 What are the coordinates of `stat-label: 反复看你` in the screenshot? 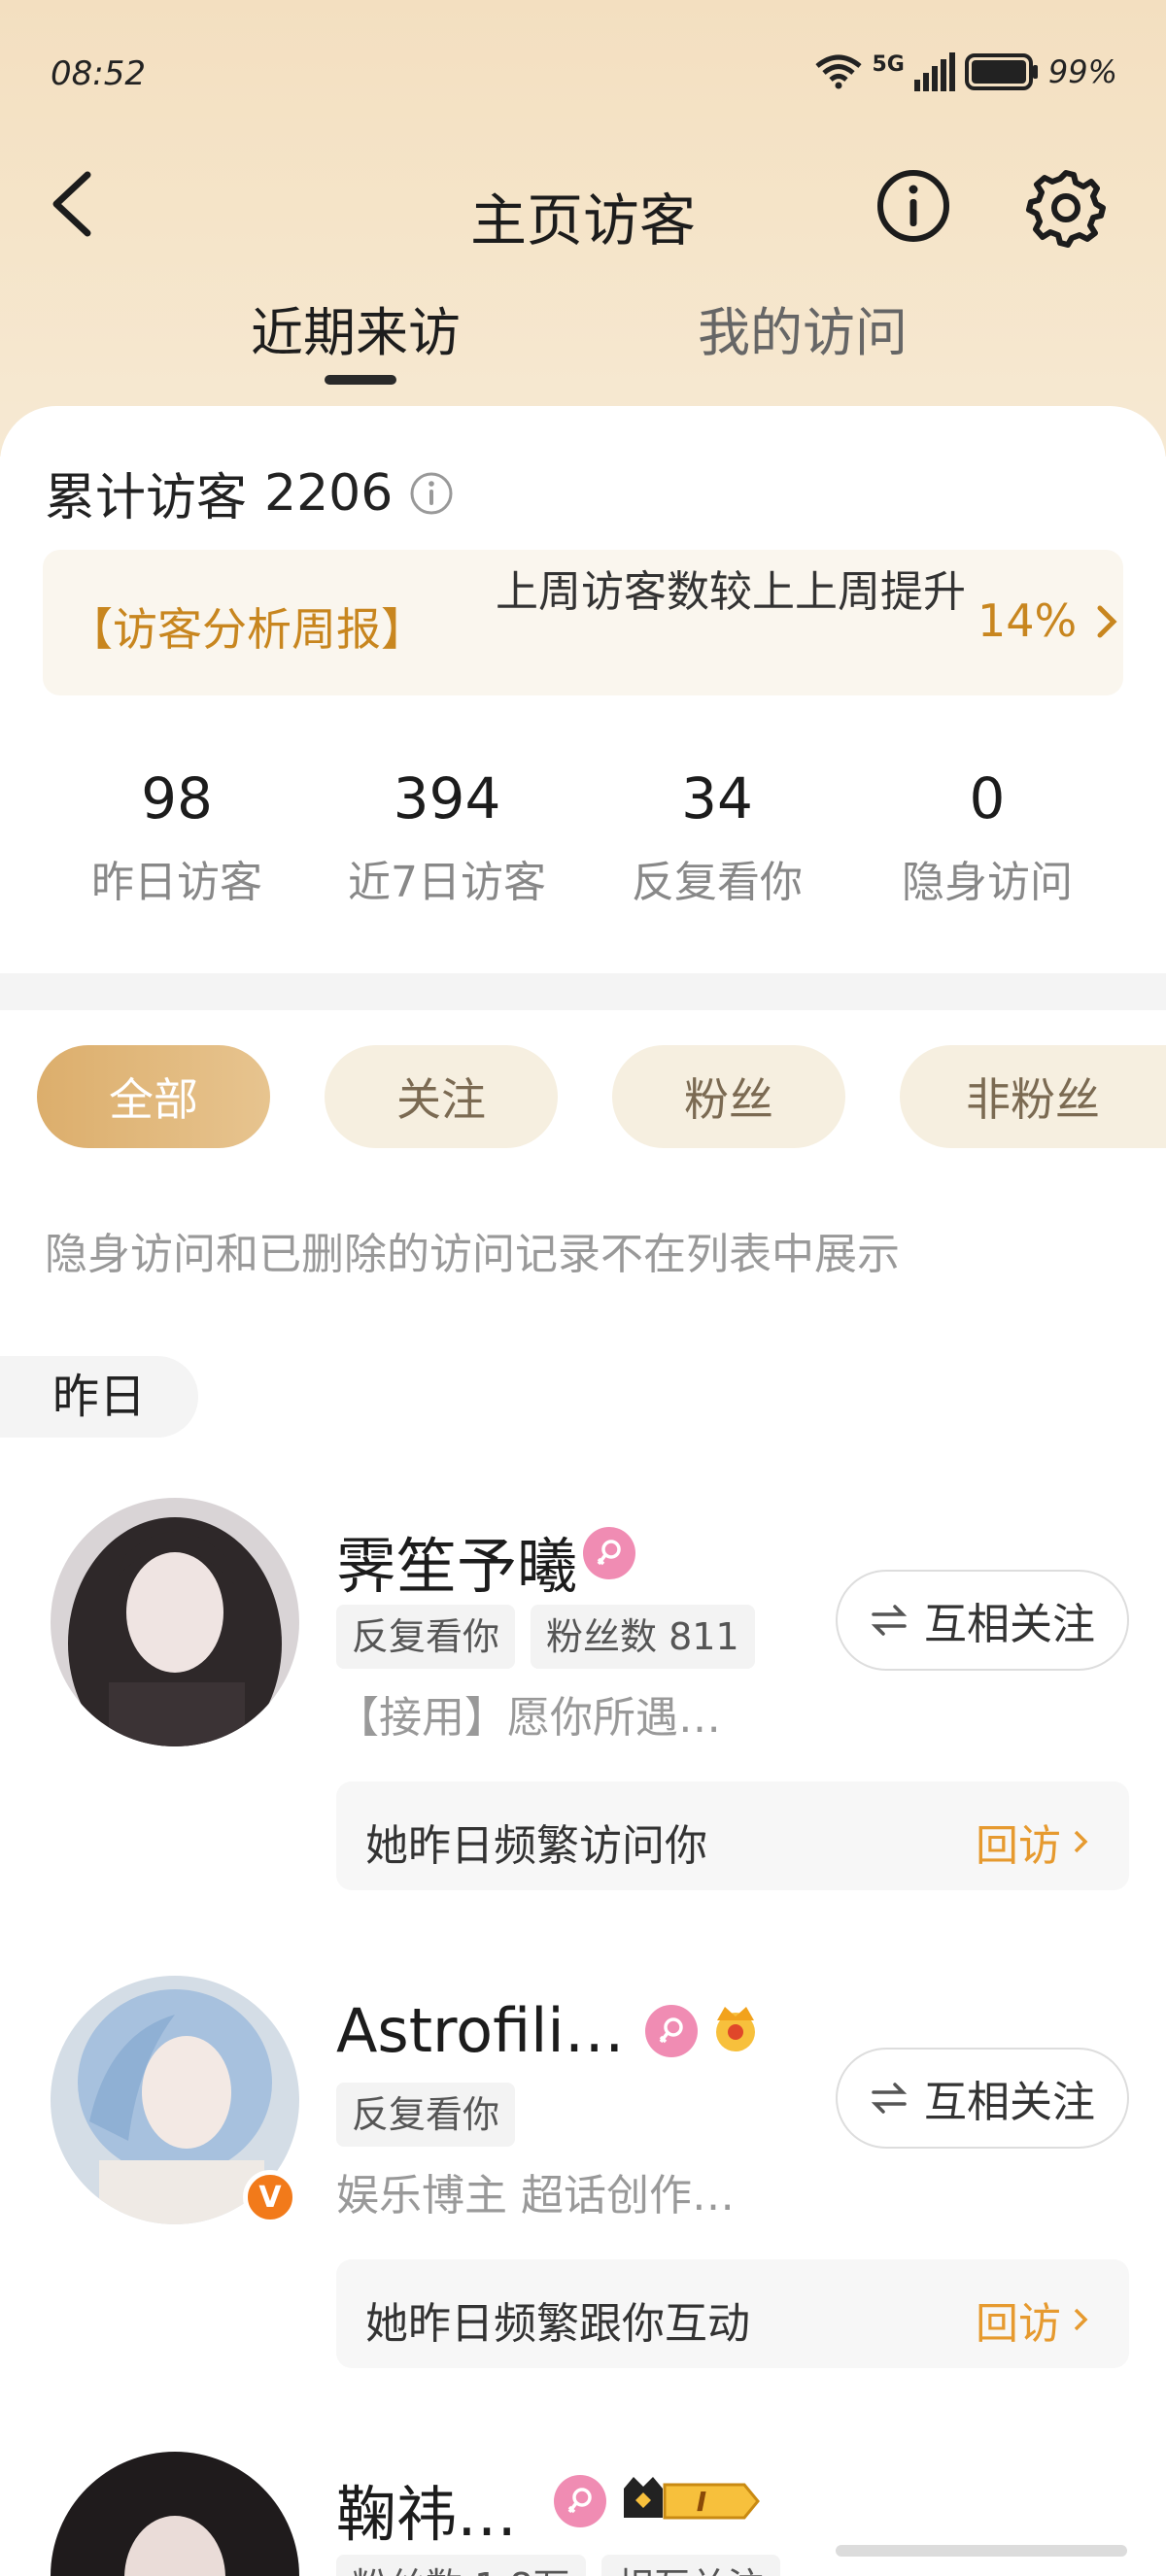 It's located at (717, 882).